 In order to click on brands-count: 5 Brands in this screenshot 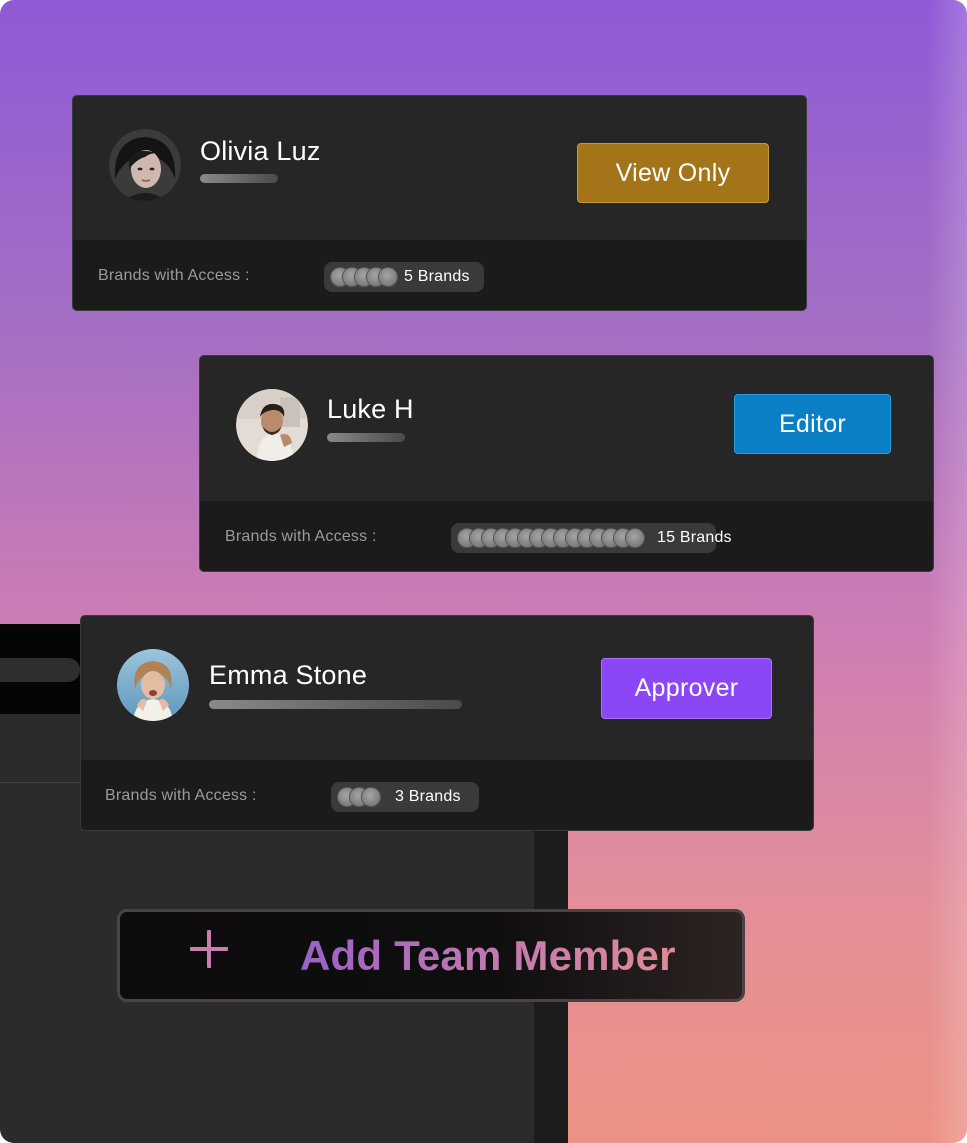, I will do `click(437, 276)`.